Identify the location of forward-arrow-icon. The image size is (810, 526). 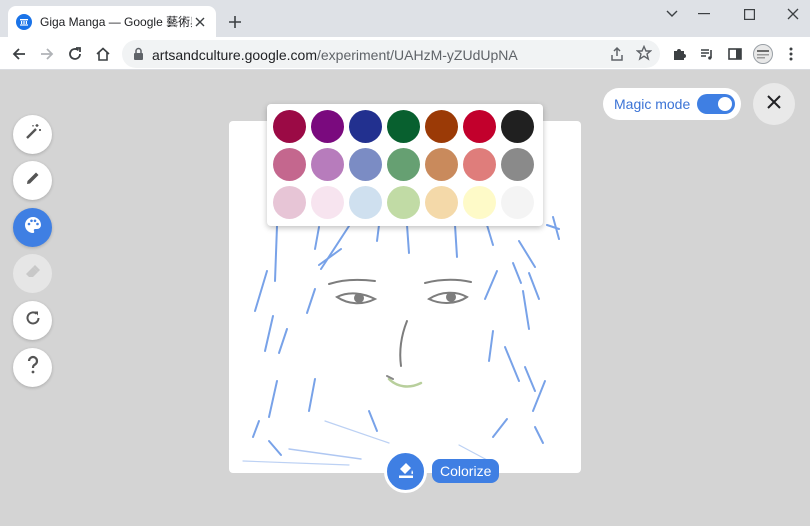
(47, 54).